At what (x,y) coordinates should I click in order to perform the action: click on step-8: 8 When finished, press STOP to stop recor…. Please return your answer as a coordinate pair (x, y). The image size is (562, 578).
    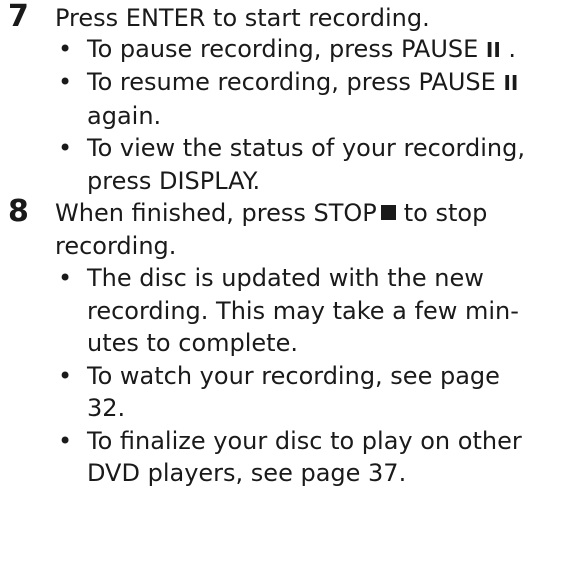
    Looking at the image, I should click on (281, 228).